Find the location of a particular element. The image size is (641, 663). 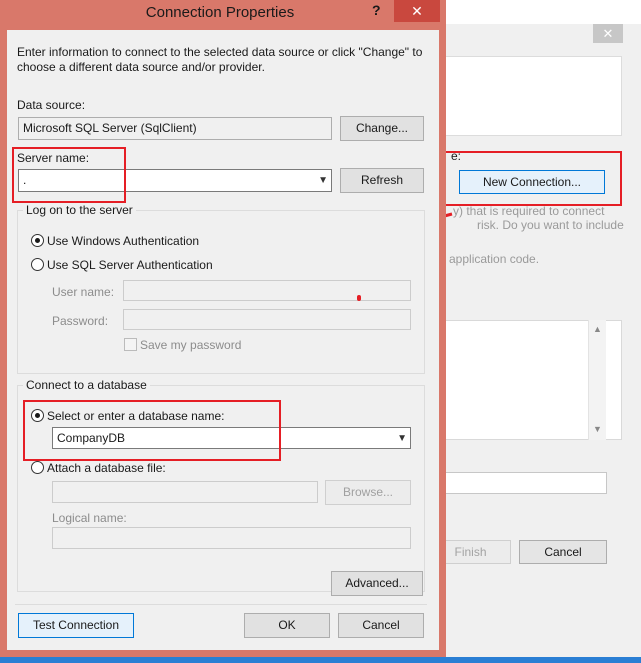

logon-group-title: Log on to the server is located at coordinates (79, 210).